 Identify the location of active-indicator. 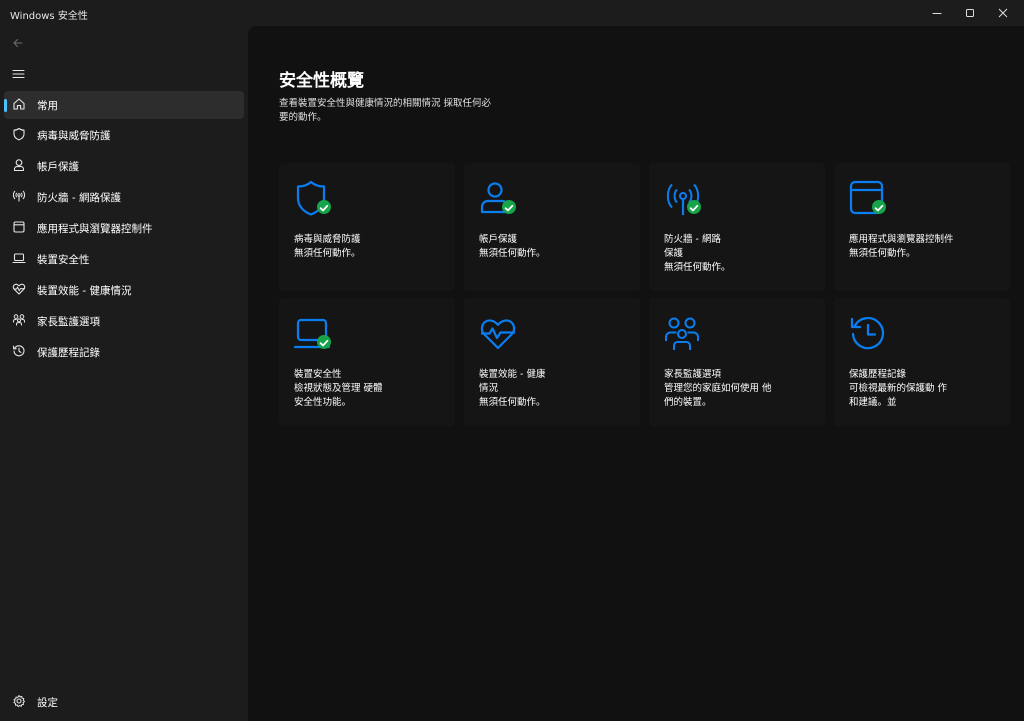
(5, 105).